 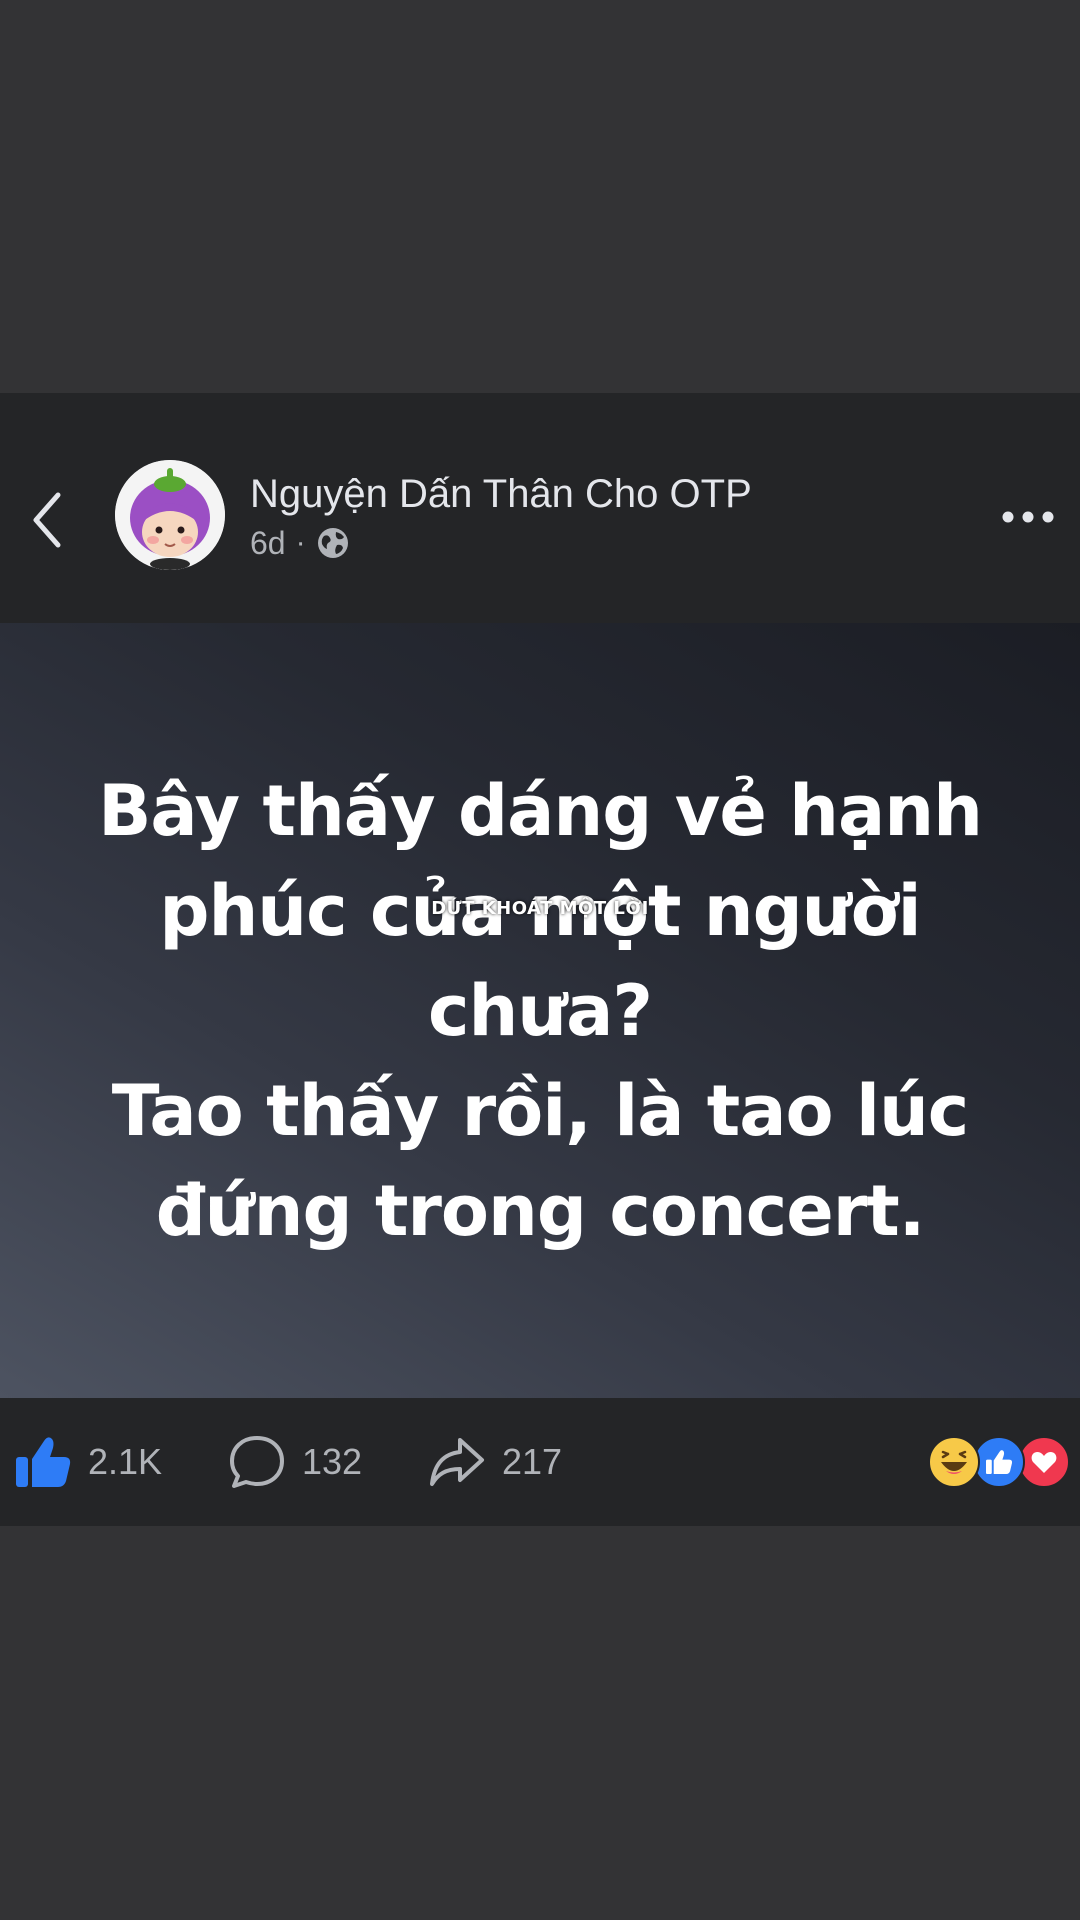 What do you see at coordinates (257, 1462) in the screenshot?
I see `comment-icon` at bounding box center [257, 1462].